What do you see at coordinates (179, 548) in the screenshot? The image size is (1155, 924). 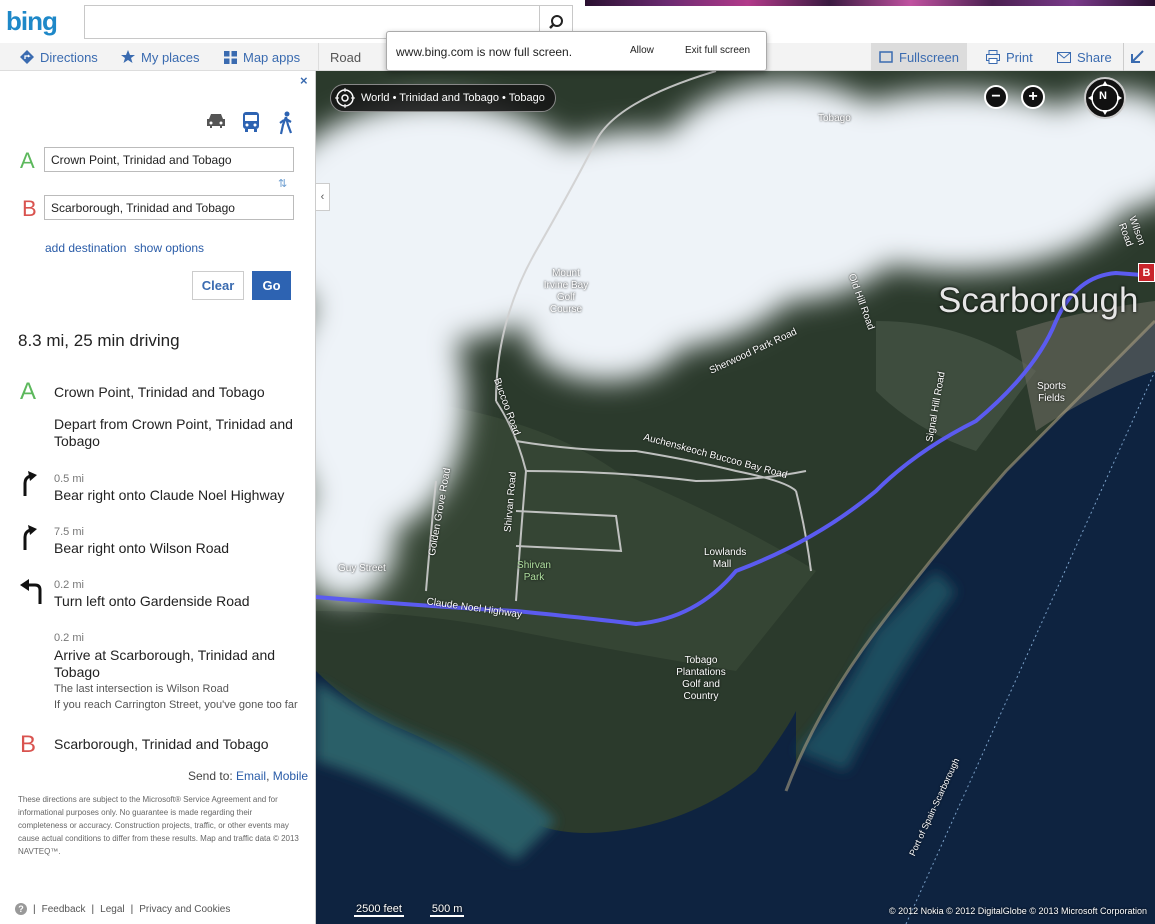 I see `step-2-instruction: Bear right onto Wilson Road` at bounding box center [179, 548].